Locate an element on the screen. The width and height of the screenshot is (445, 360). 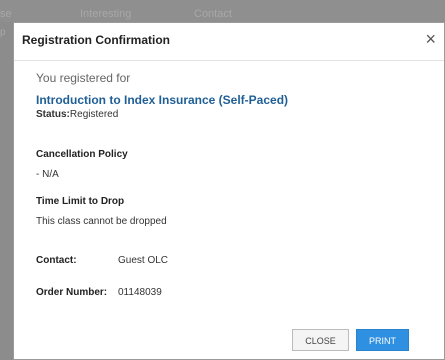
status-value: Registered is located at coordinates (94, 114).